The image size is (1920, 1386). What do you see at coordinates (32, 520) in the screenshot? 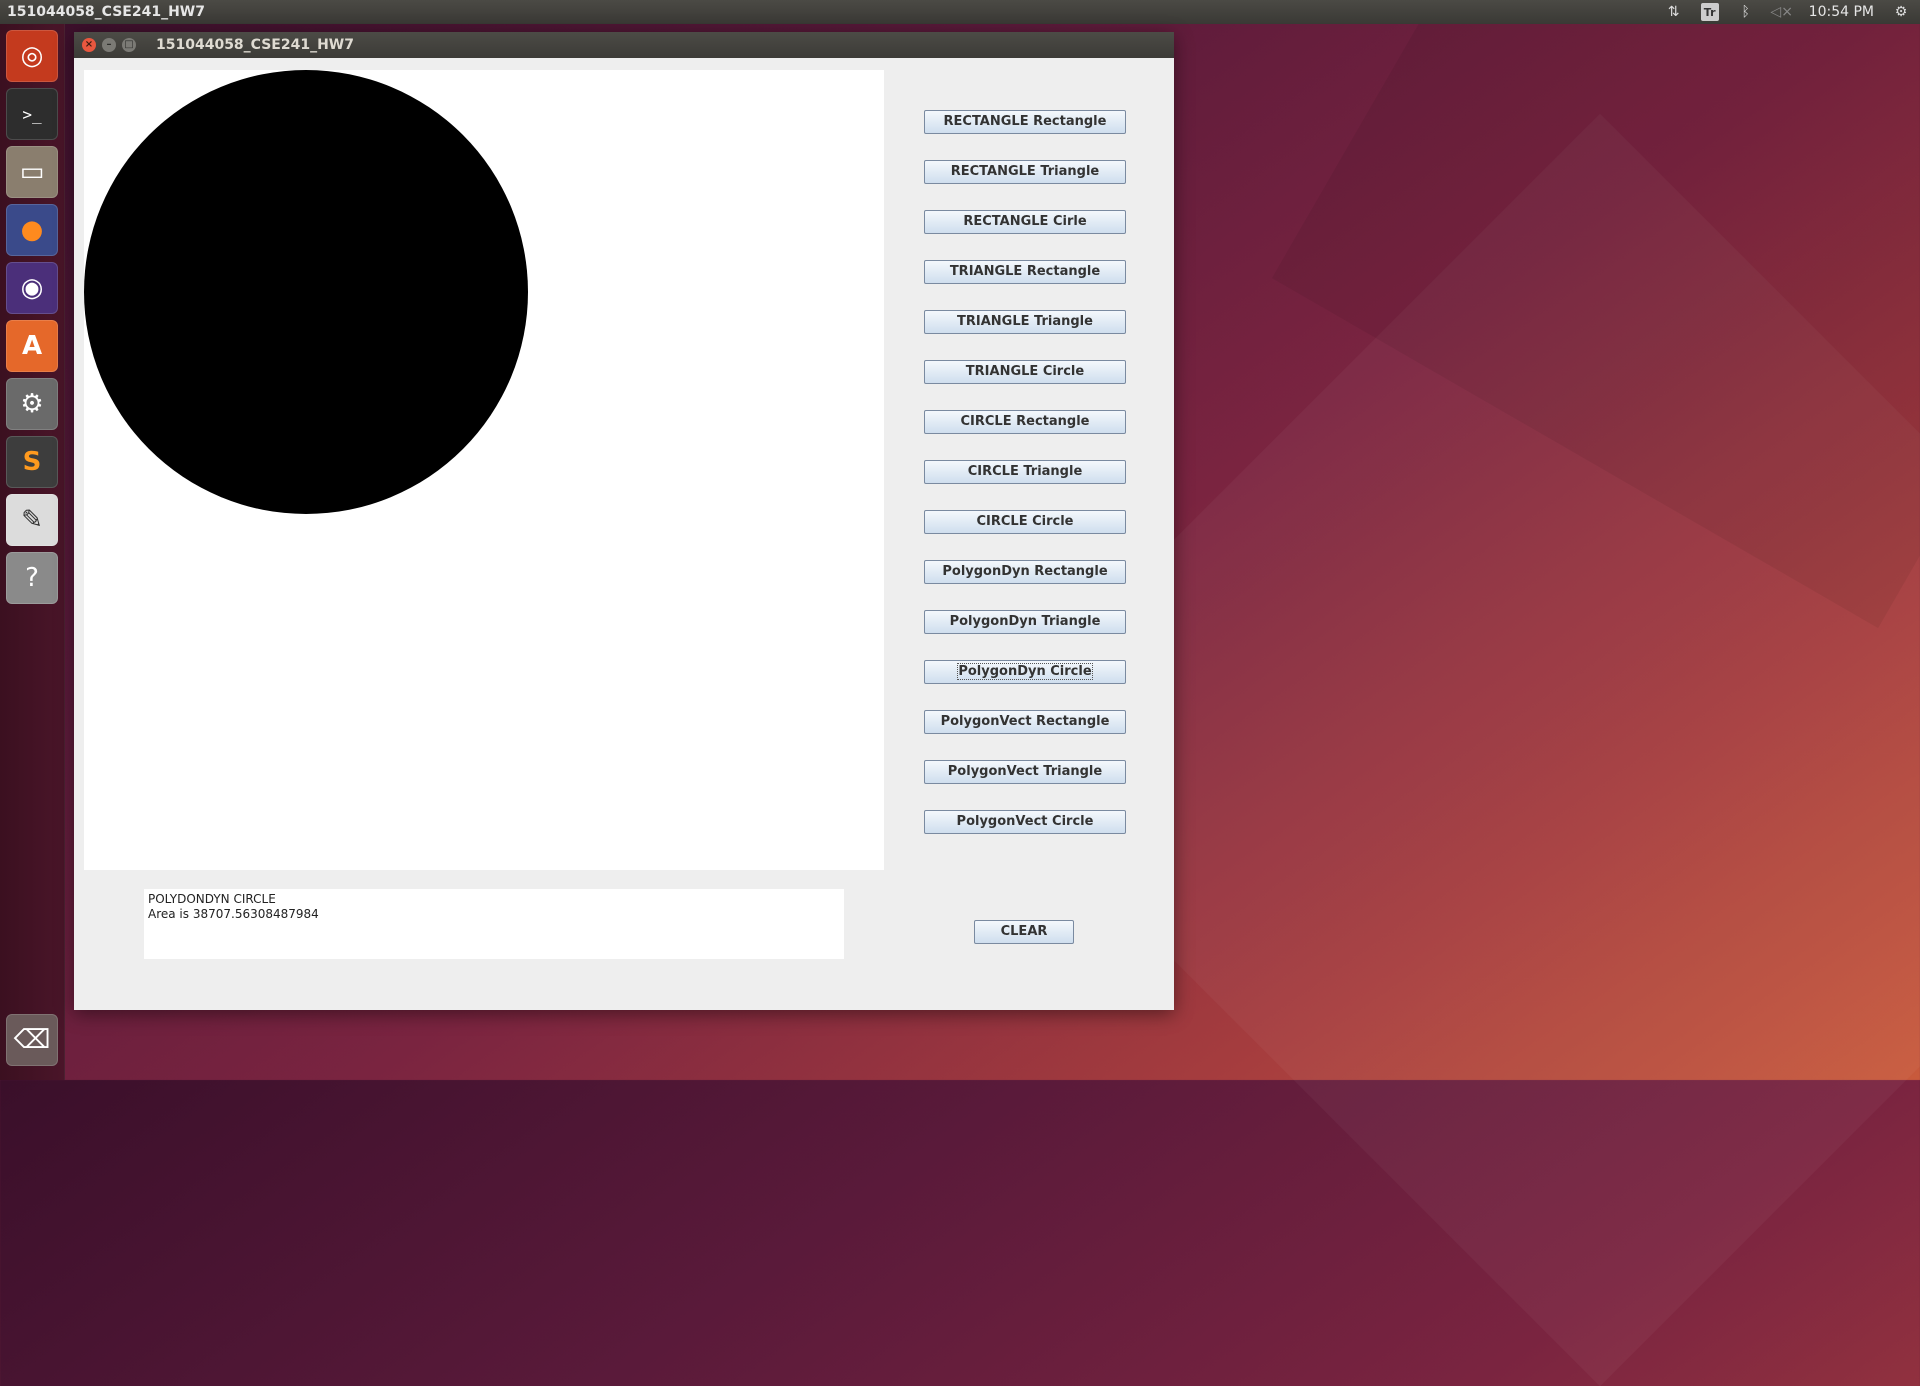
I see `text-editor-icon: ✎` at bounding box center [32, 520].